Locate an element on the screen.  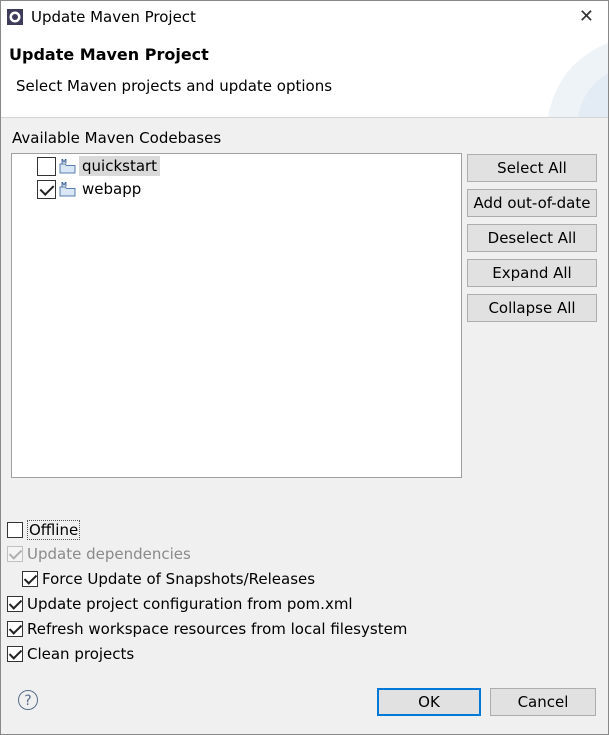
tree-item-quickstart: M quickstart is located at coordinates (99, 166).